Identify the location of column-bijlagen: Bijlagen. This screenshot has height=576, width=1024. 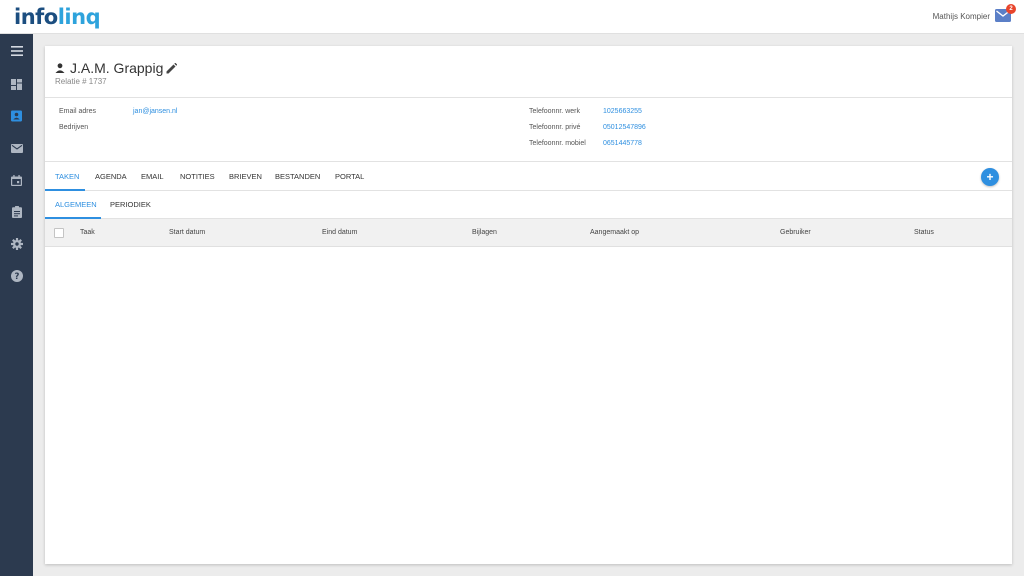
(484, 233).